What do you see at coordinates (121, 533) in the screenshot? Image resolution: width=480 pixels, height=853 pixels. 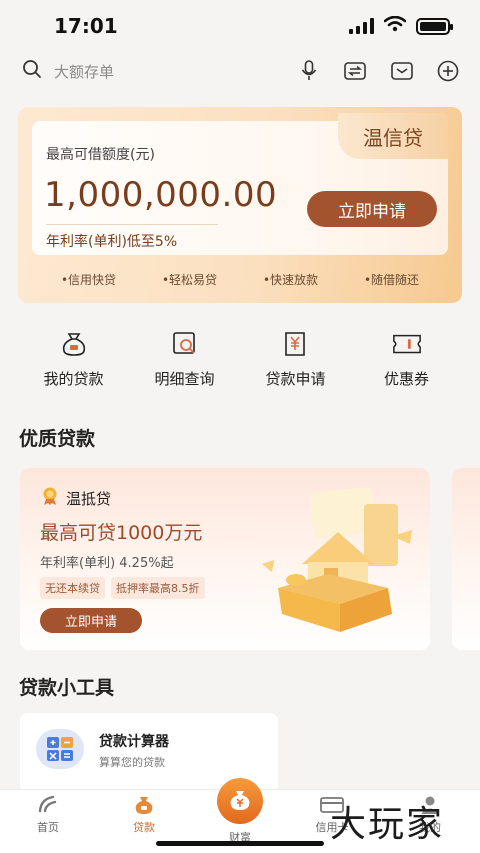 I see `loan-headline: 最高可贷1000万元` at bounding box center [121, 533].